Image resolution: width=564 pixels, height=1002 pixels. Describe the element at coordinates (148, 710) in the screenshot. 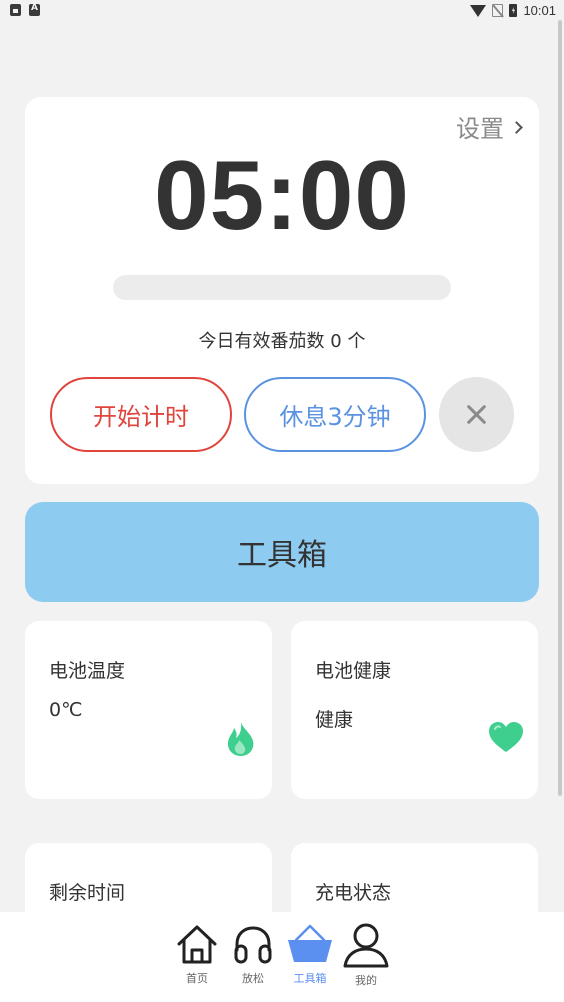

I see `battery-temperature-card: 电池温度 0℃` at that location.